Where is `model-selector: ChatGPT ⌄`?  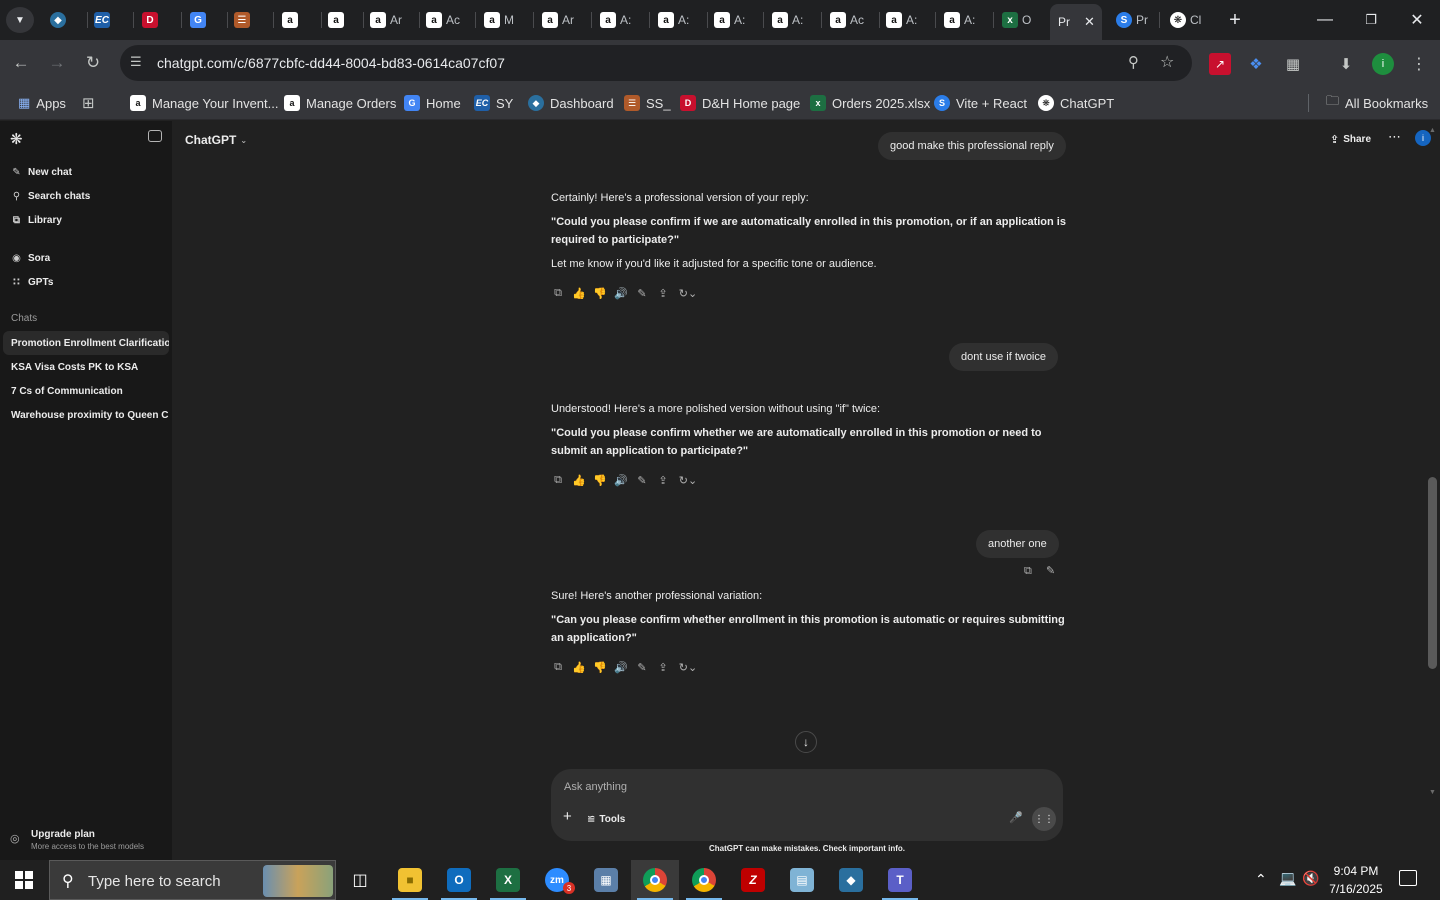
model-selector: ChatGPT ⌄ is located at coordinates (216, 140).